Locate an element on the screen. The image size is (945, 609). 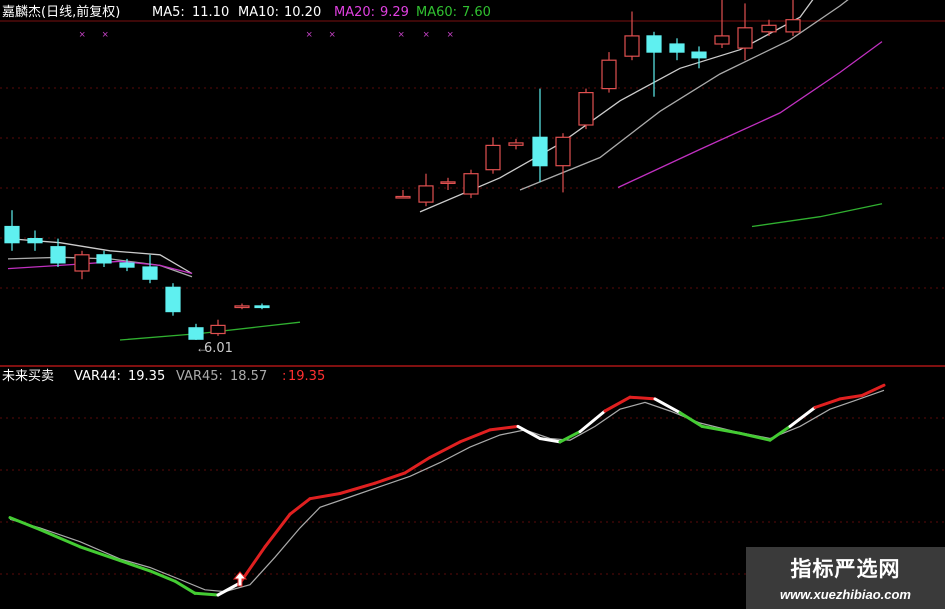
ma5-label: MA5: is located at coordinates (168, 12).